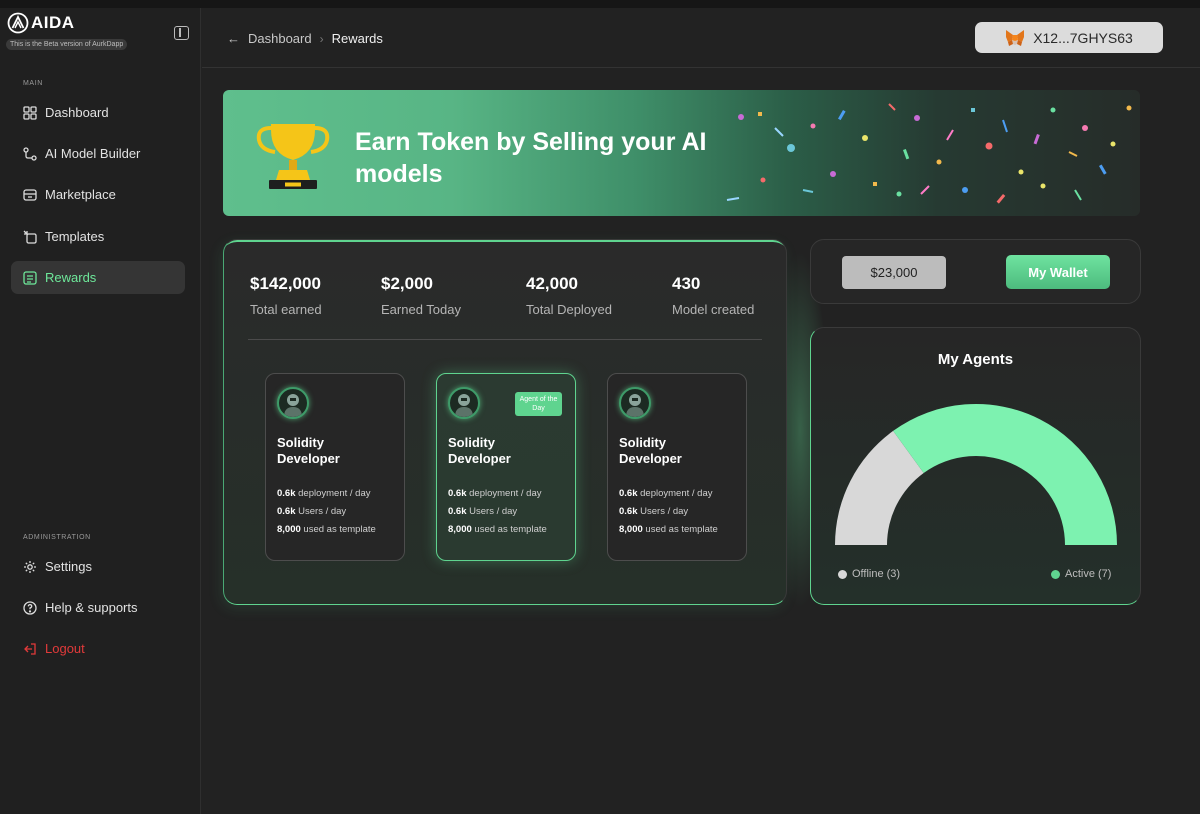 The width and height of the screenshot is (1200, 814). Describe the element at coordinates (421, 295) in the screenshot. I see `stat-earned-today: $2,000 Earned Today` at that location.